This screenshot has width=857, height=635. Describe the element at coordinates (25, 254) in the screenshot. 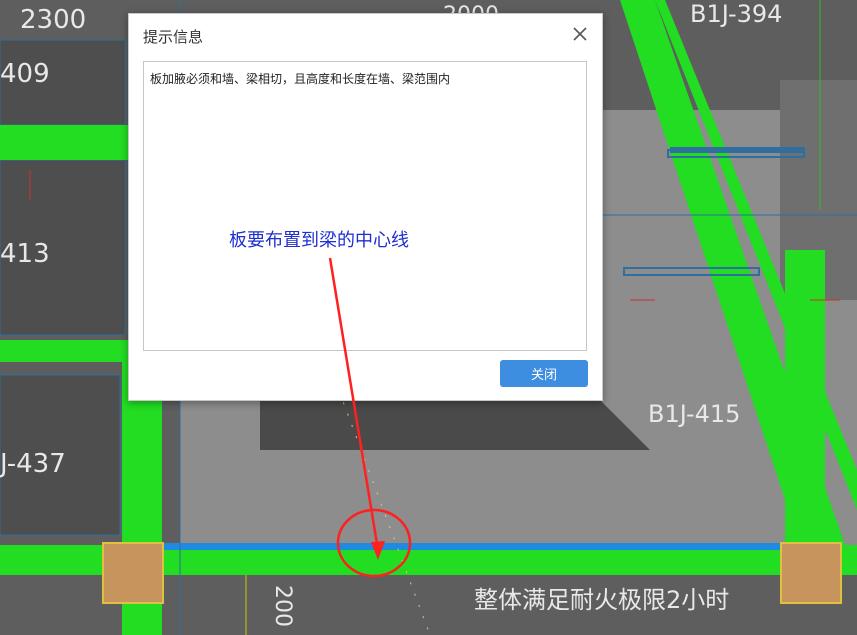

I see `cad-label: 413` at that location.